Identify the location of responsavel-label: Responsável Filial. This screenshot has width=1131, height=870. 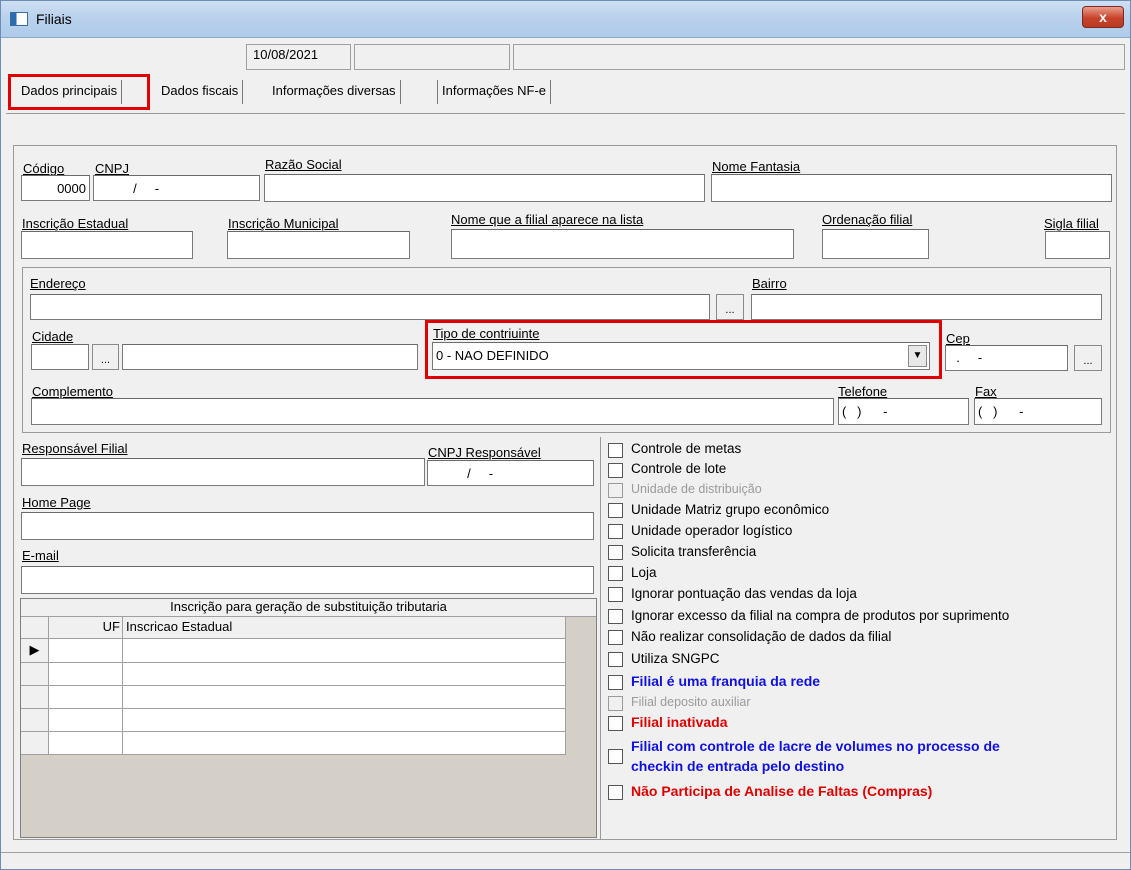
(75, 448).